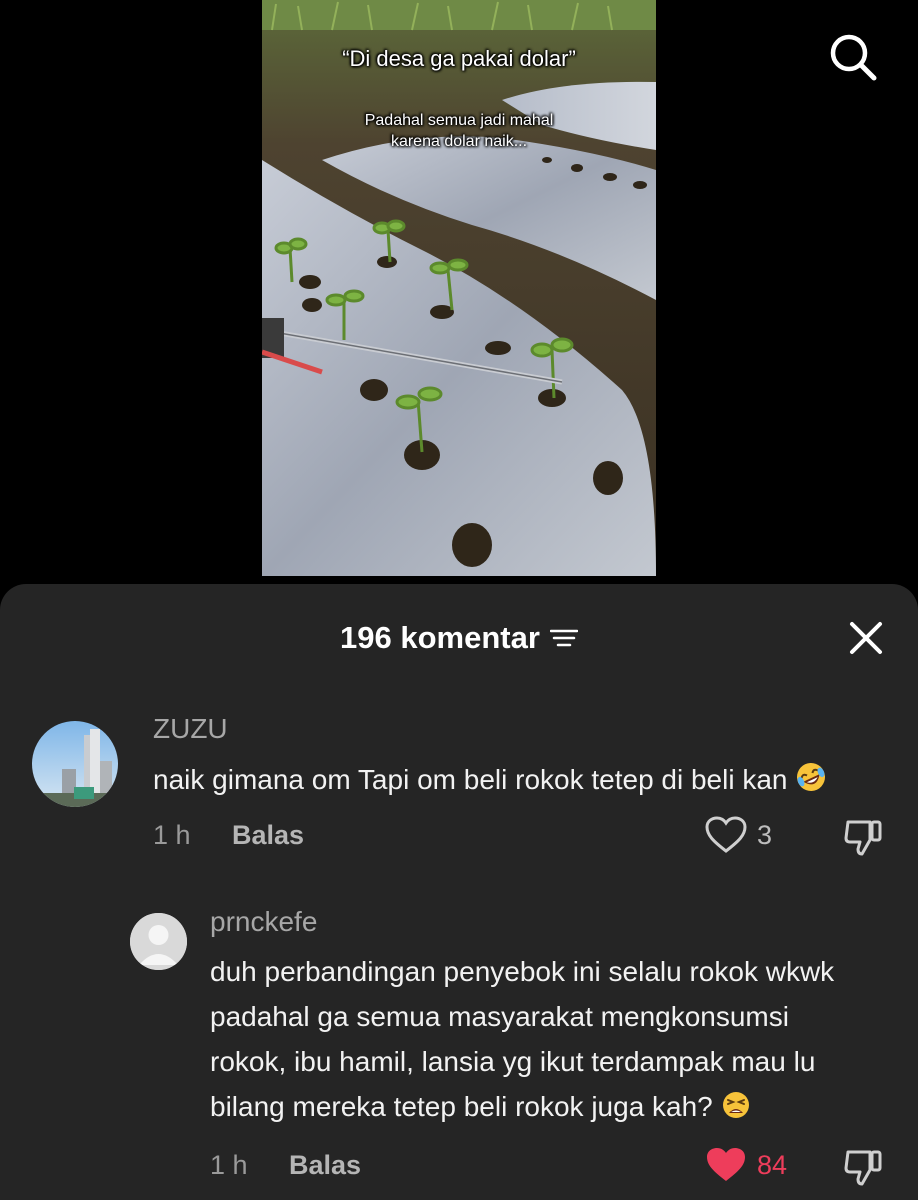 The image size is (918, 1200). Describe the element at coordinates (461, 1106) in the screenshot. I see `comment-text-line: bilang mereka tetep beli rokok juga kah?` at that location.